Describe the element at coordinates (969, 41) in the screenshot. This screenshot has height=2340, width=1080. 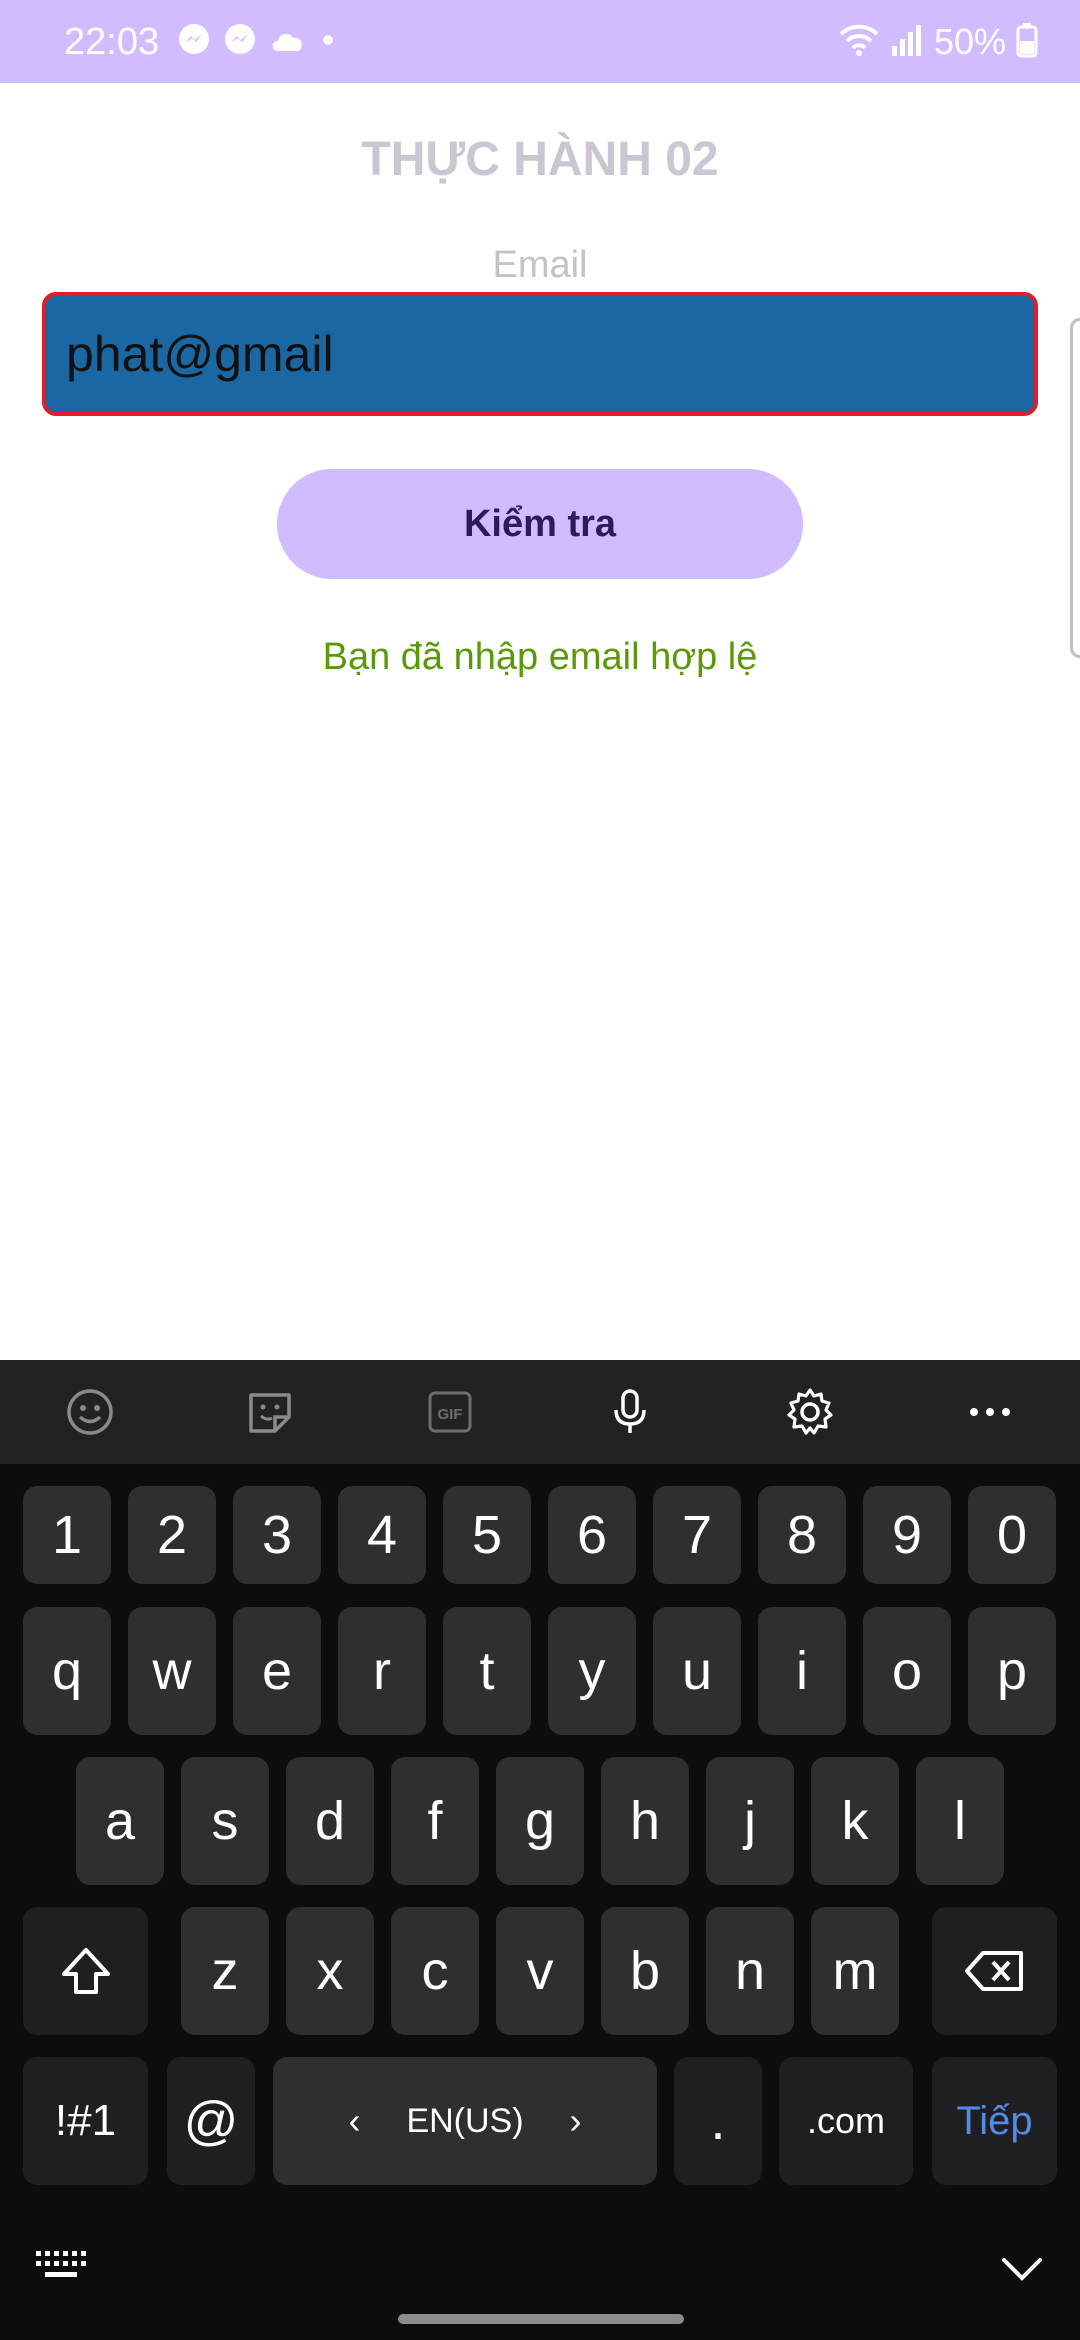
I see `battery-percent: 50%` at that location.